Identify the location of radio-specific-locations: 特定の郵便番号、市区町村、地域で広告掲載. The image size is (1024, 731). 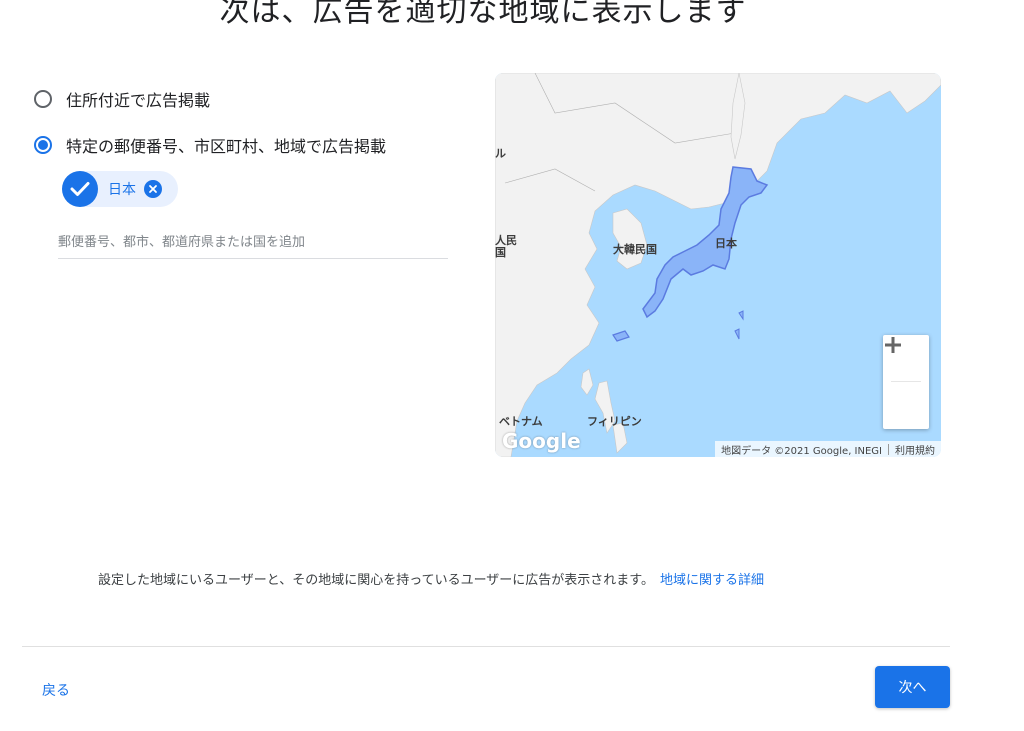
(210, 145).